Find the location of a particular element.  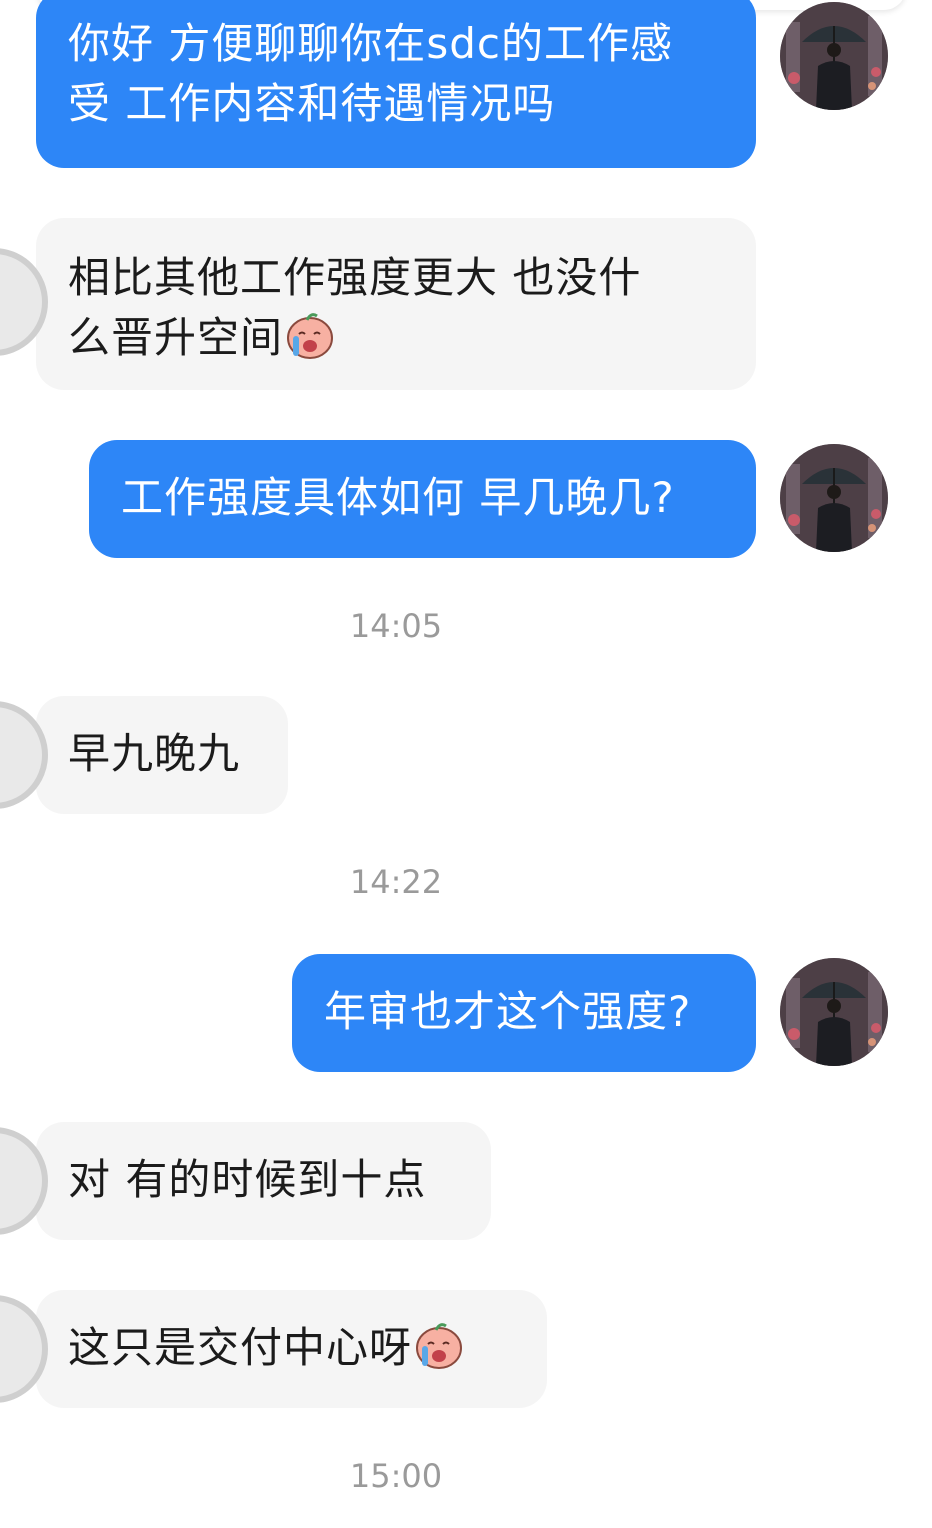

timestamp: 14:05 is located at coordinates (396, 626).